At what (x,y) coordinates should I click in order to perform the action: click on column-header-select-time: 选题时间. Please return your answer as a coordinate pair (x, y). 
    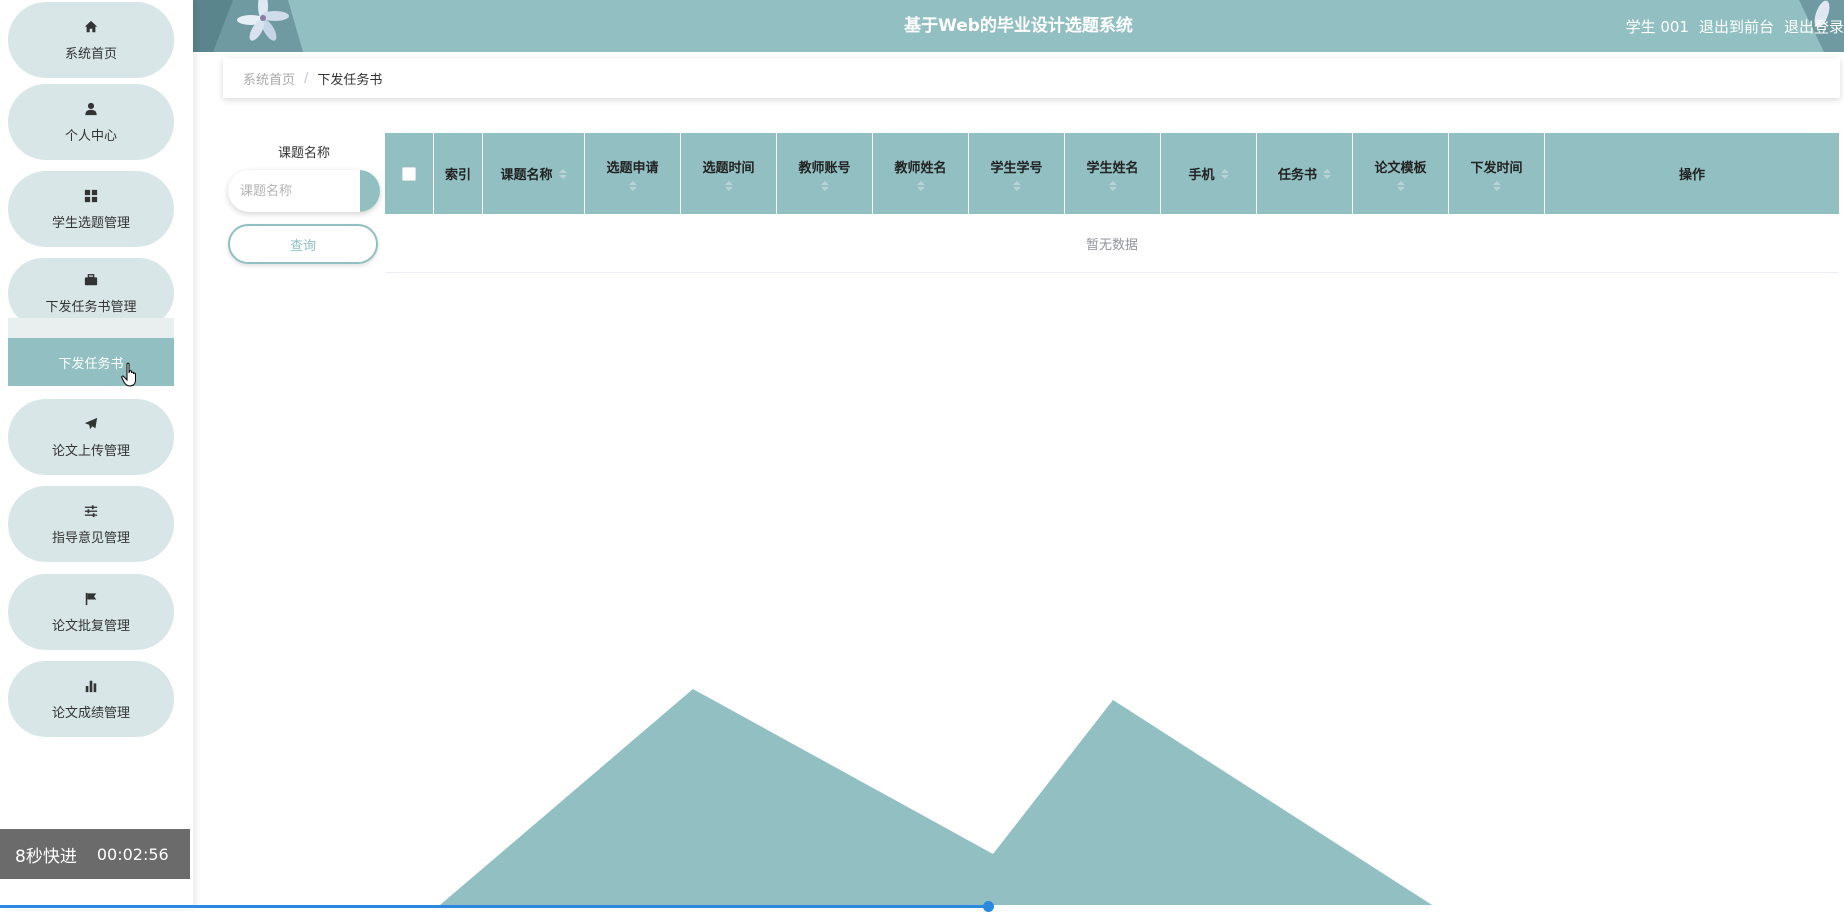
    Looking at the image, I should click on (729, 173).